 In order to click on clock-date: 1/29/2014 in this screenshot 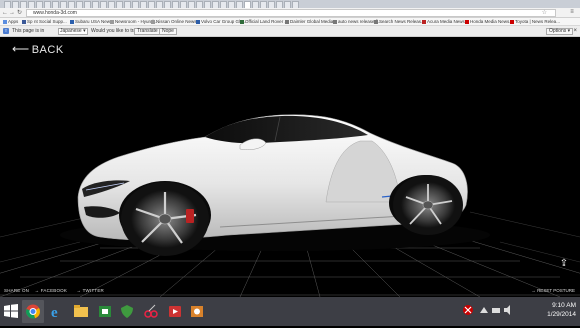, I will do `click(561, 314)`.